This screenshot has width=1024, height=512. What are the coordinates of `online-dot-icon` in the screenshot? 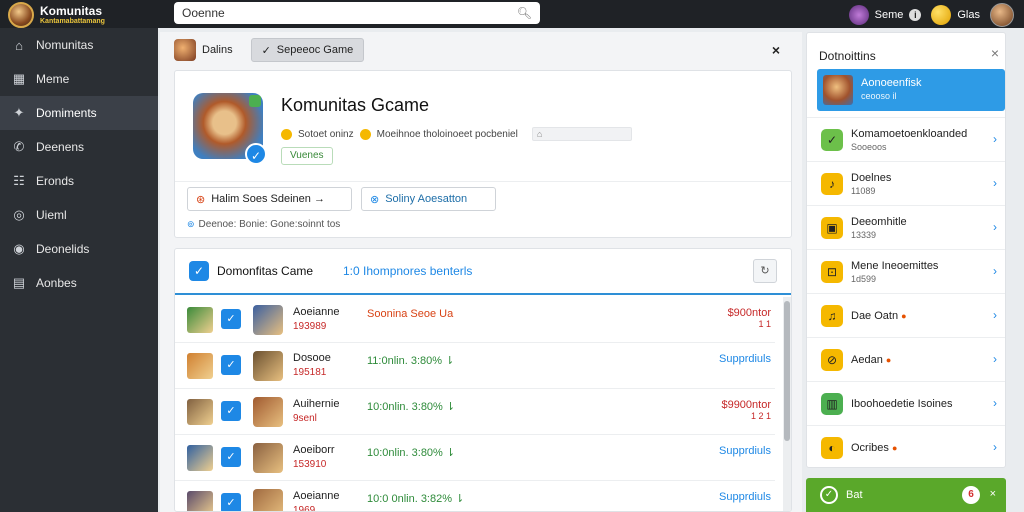 It's located at (255, 101).